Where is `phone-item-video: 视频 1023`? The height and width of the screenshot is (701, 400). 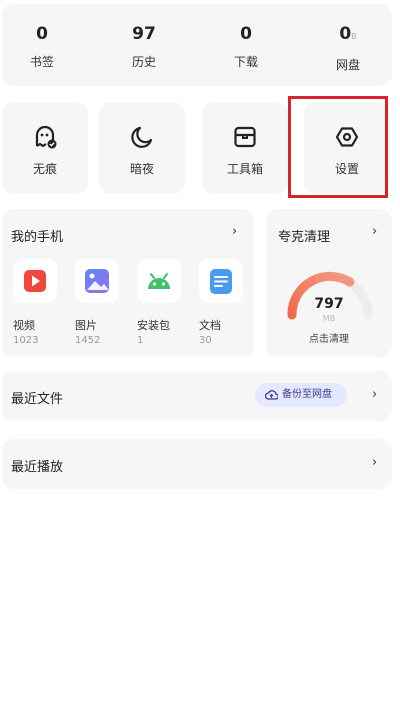 phone-item-video: 视频 1023 is located at coordinates (35, 302).